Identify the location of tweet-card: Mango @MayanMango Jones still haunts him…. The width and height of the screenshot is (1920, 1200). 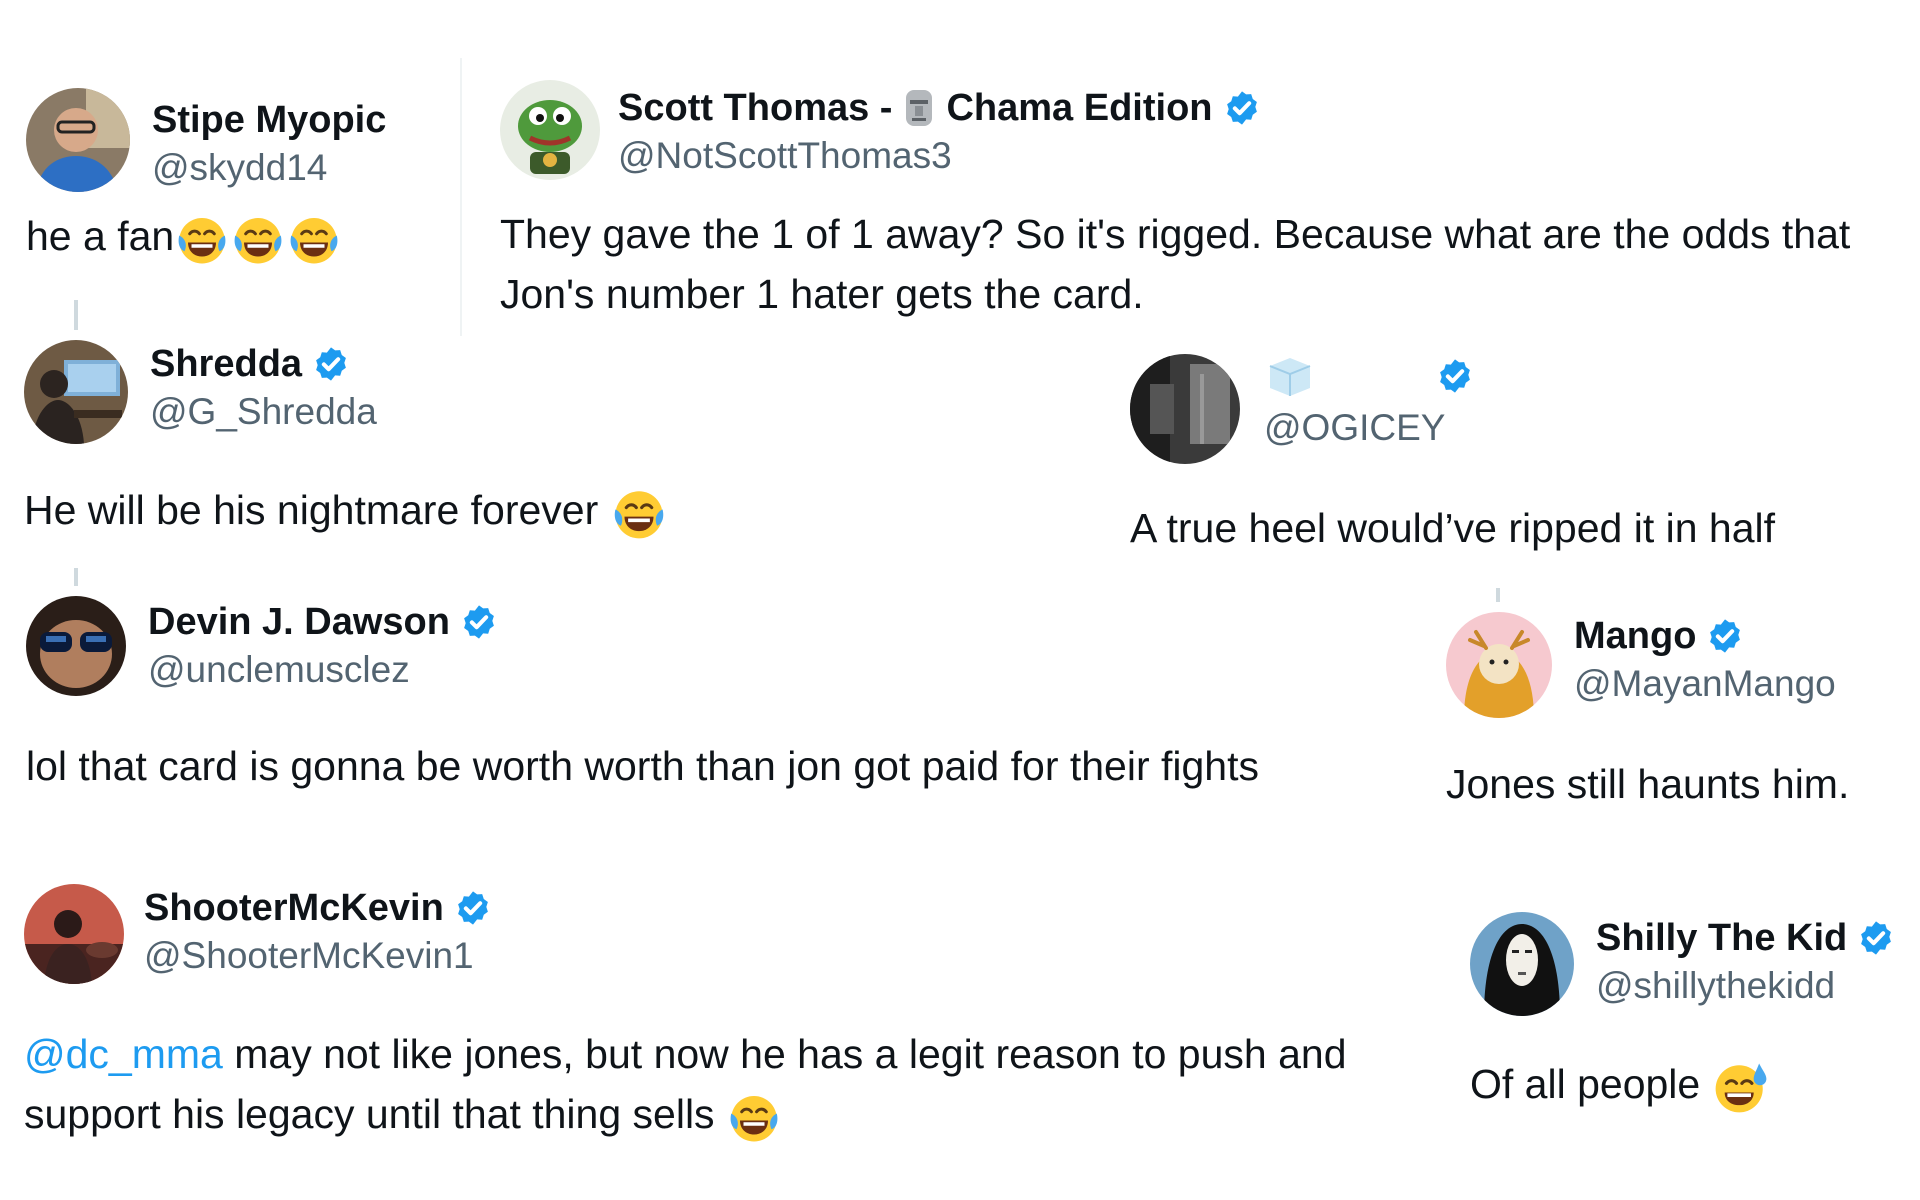
(1681, 713).